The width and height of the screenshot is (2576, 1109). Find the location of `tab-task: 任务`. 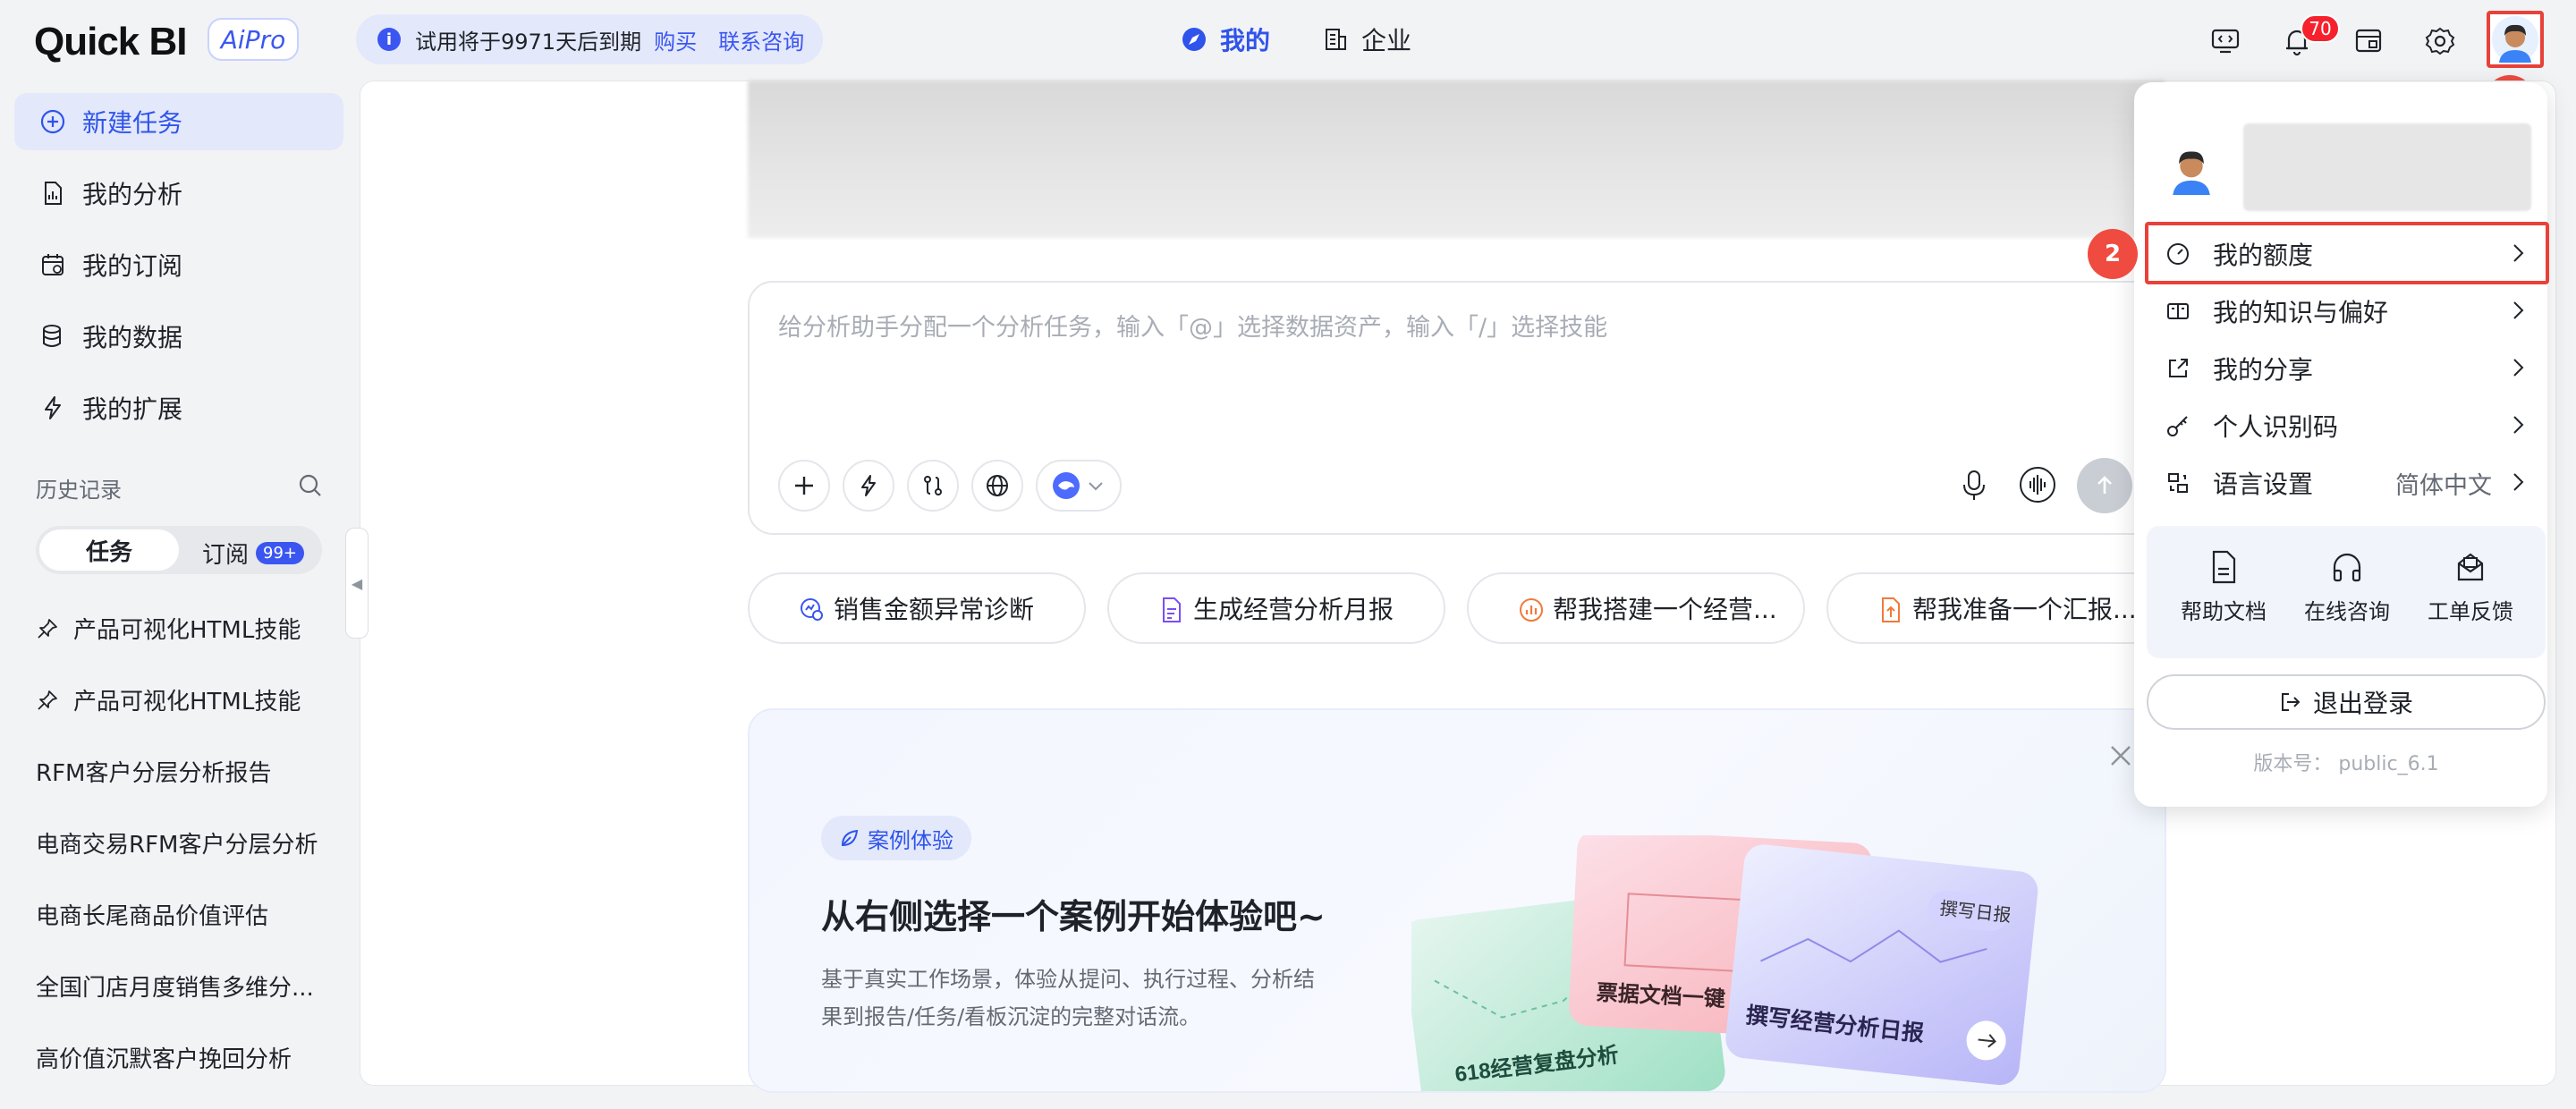

tab-task: 任务 is located at coordinates (109, 550).